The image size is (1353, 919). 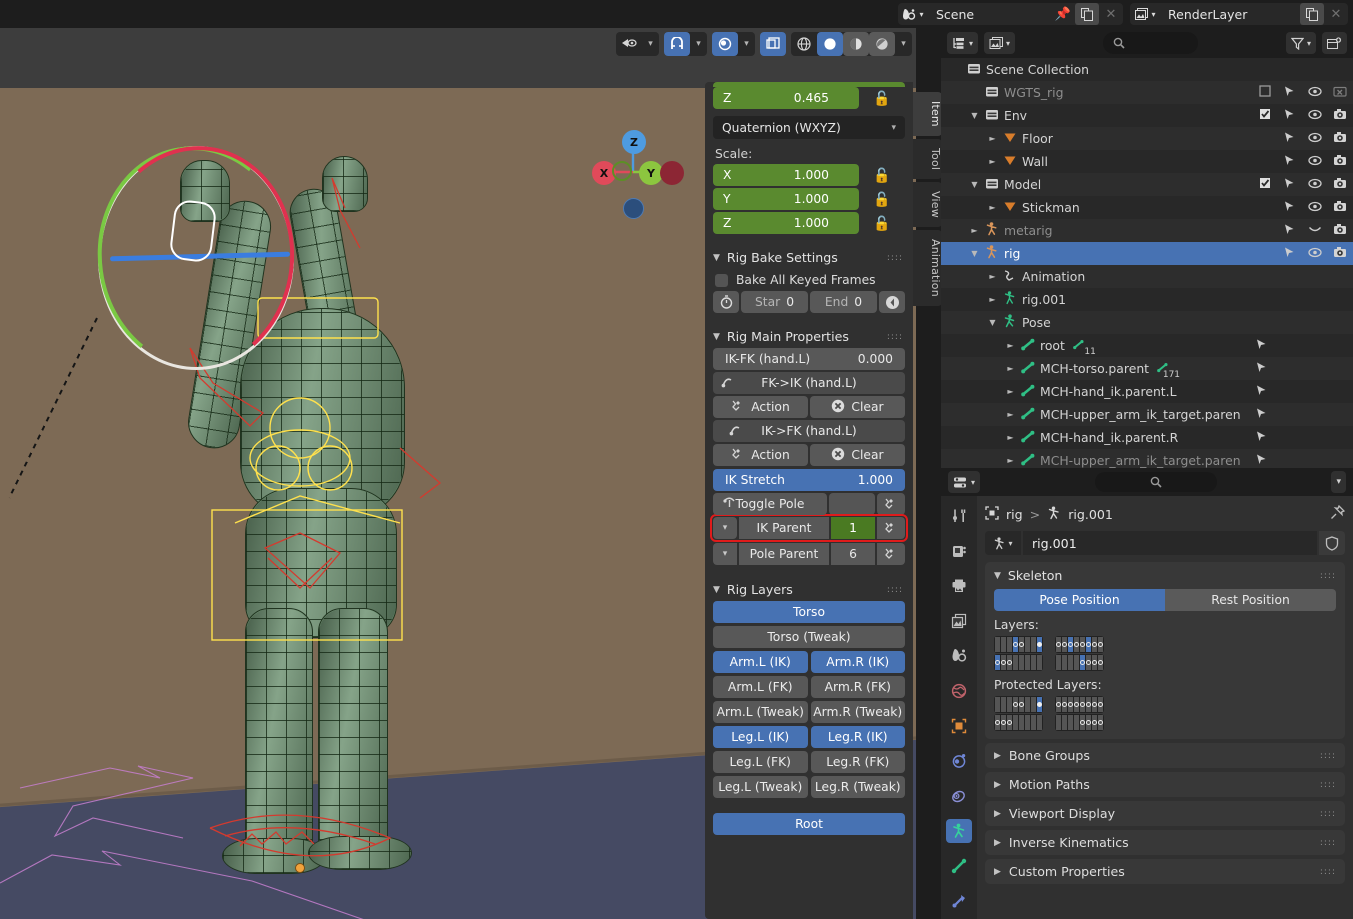 I want to click on tab-tool-icon, so click(x=959, y=516).